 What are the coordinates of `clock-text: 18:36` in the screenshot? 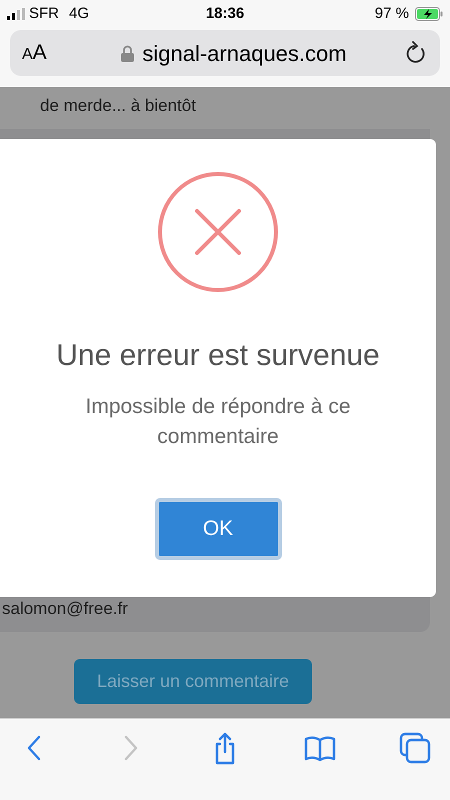 It's located at (225, 14).